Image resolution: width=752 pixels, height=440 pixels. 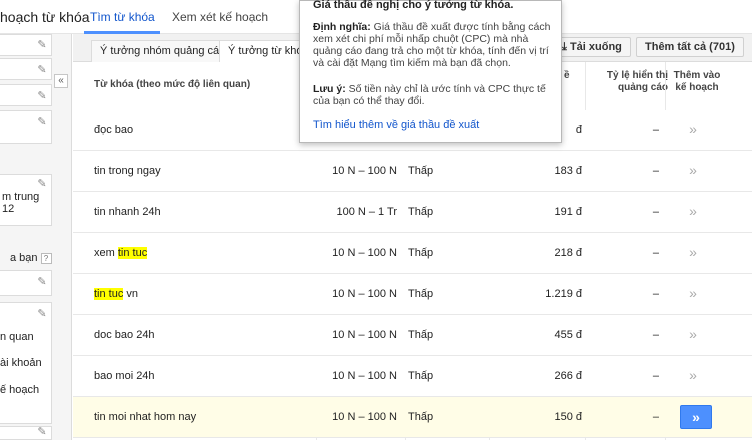 What do you see at coordinates (124, 376) in the screenshot?
I see `keyword-cell: bao moi 24h` at bounding box center [124, 376].